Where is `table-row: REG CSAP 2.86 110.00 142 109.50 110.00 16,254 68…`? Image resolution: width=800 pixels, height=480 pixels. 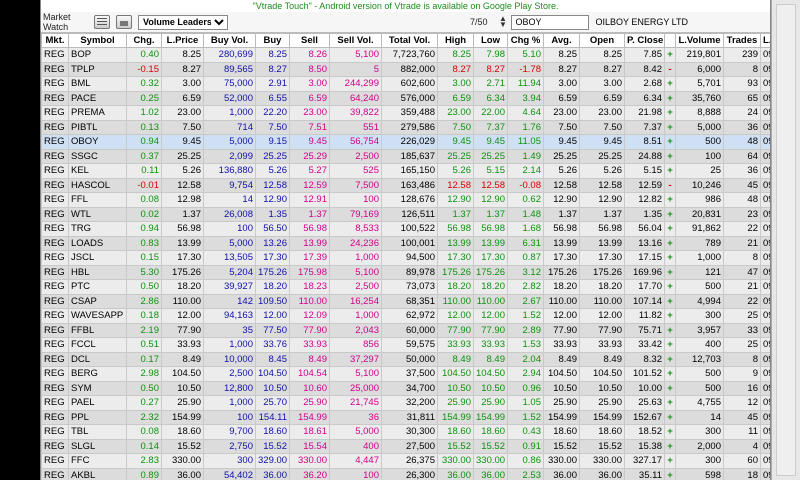
table-row: REG CSAP 2.86 110.00 142 109.50 110.00 16,254 68… is located at coordinates (405, 301).